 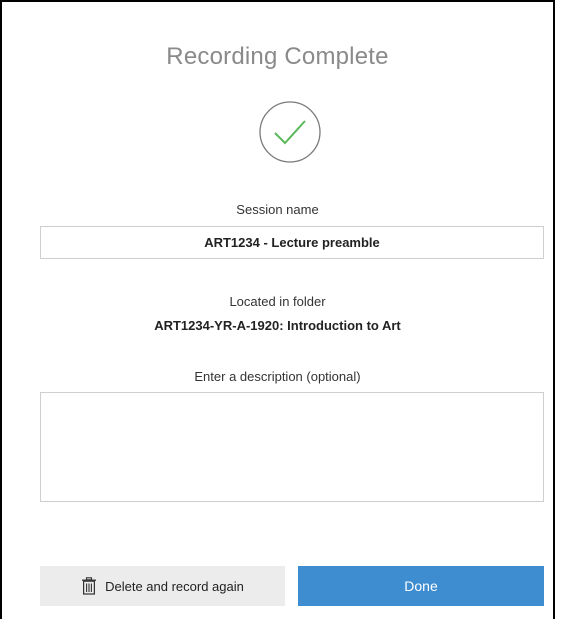 What do you see at coordinates (277, 325) in the screenshot?
I see `folder-name: ART1234-YR-A-1920: Introduction to Art` at bounding box center [277, 325].